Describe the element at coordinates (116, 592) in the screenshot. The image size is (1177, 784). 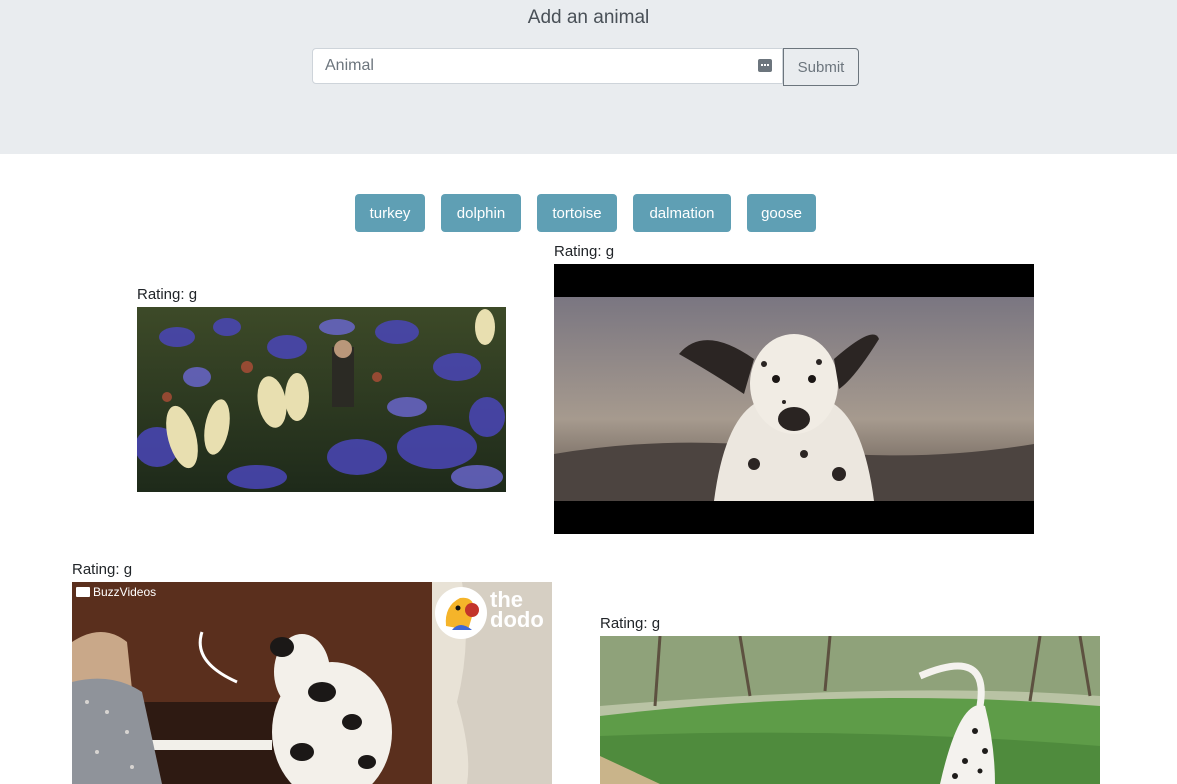
I see `buzzvideos-watermark: BuzzVideos` at that location.